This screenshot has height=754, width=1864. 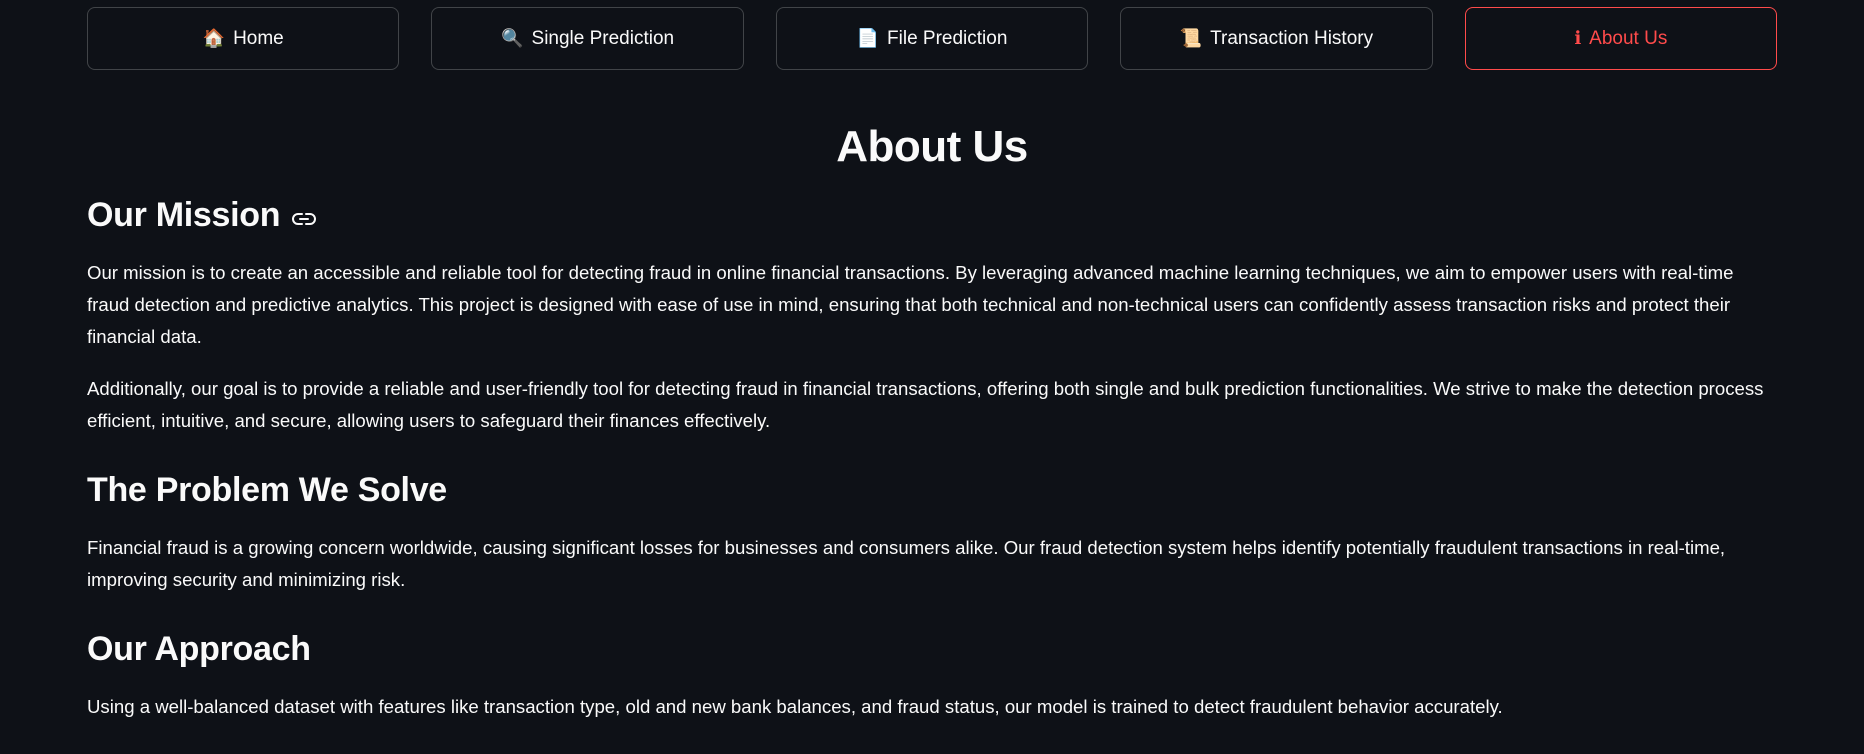 What do you see at coordinates (1191, 38) in the screenshot?
I see `scroll-icon: 📜` at bounding box center [1191, 38].